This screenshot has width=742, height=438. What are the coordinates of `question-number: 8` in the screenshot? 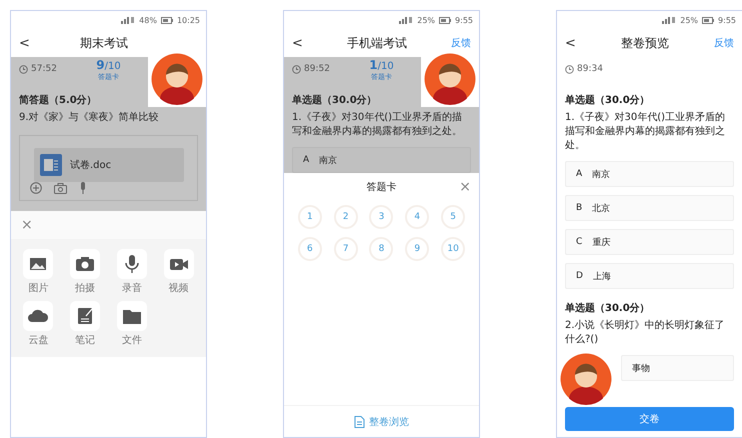 It's located at (381, 249).